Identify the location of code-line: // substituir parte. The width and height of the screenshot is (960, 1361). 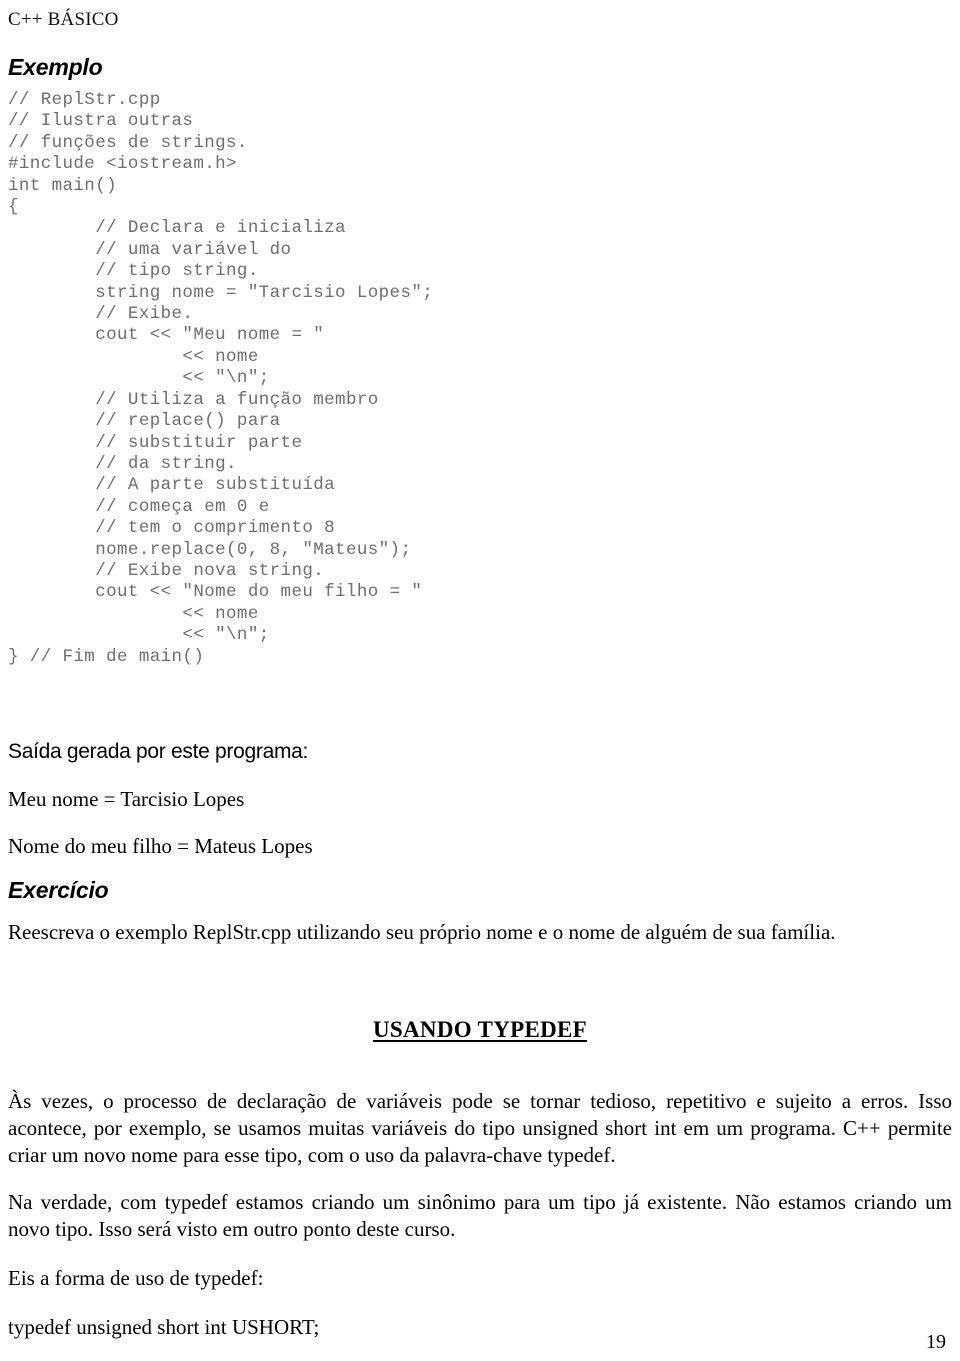
(155, 442).